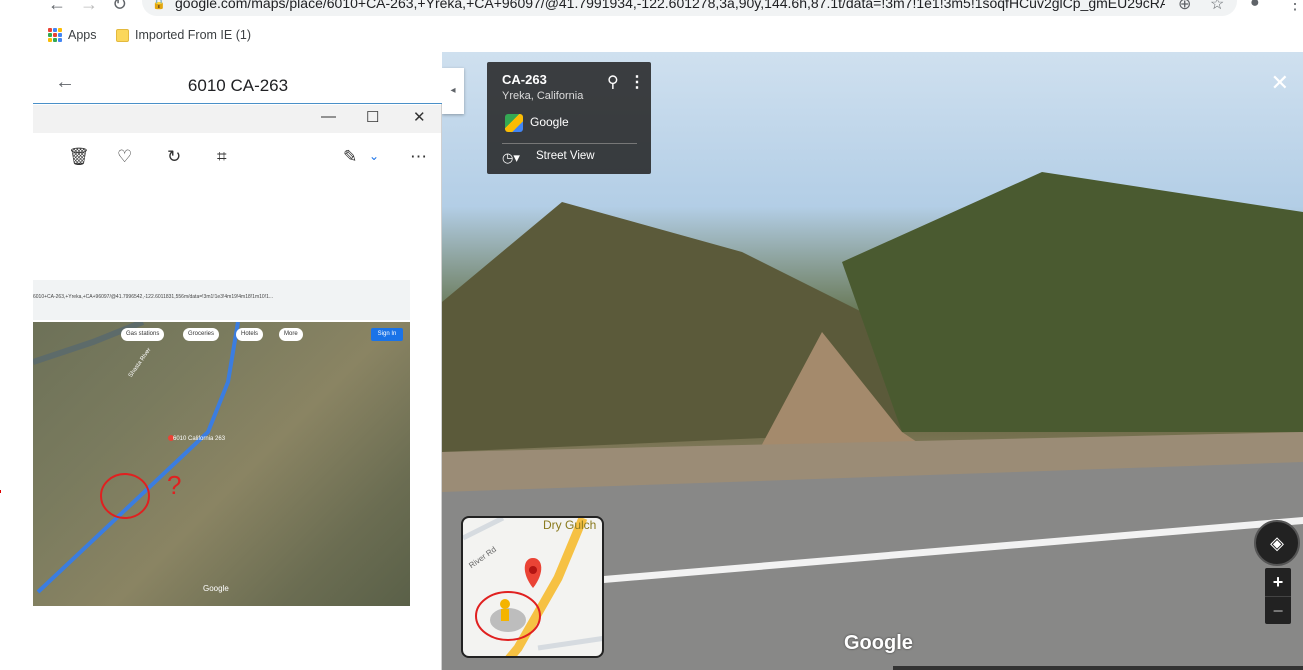 The image size is (1303, 670). I want to click on chevron-down-icon: ⌄, so click(374, 156).